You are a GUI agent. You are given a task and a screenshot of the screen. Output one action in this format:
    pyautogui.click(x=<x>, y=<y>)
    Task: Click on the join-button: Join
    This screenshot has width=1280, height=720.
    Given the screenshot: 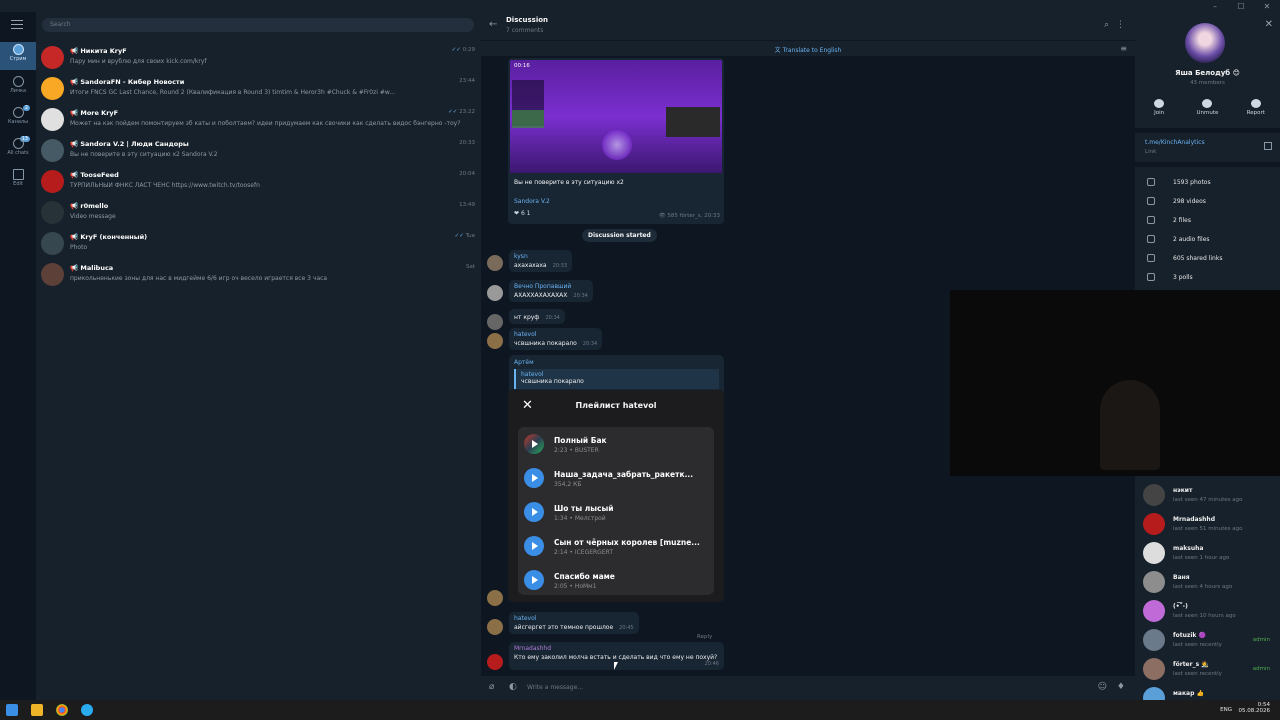 What is the action you would take?
    pyautogui.click(x=1159, y=111)
    